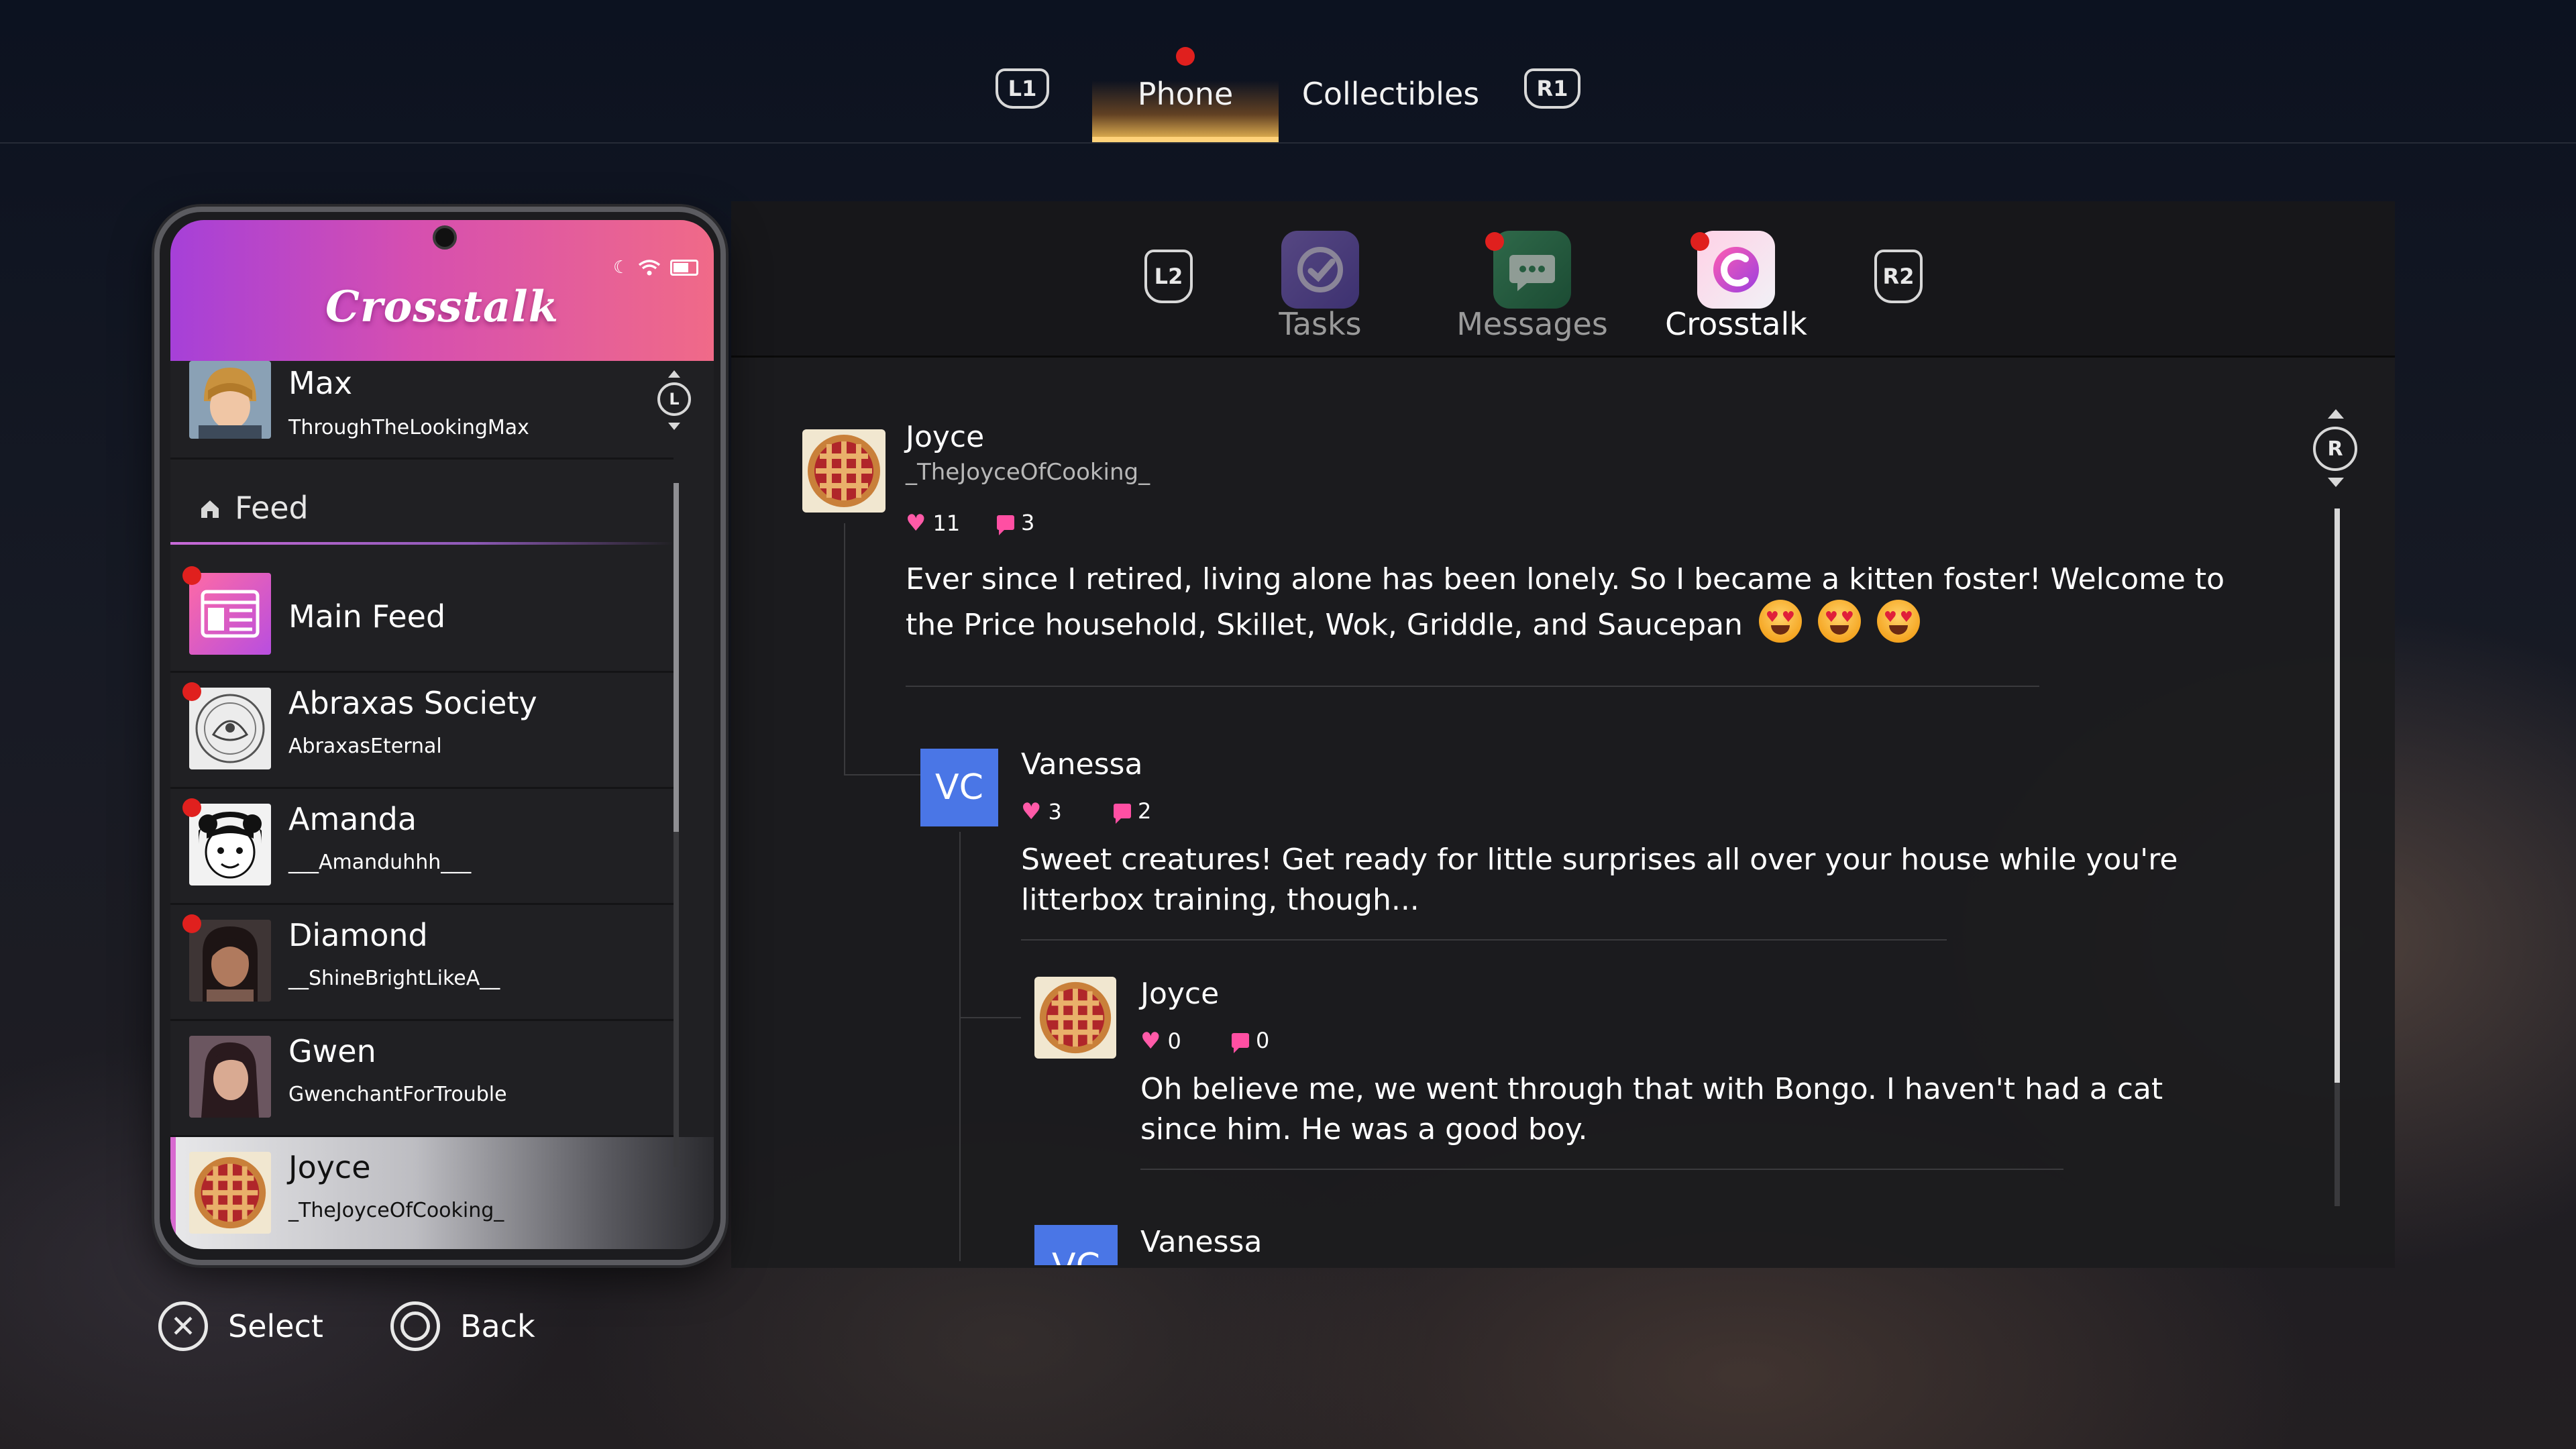 Image resolution: width=2576 pixels, height=1449 pixels. Describe the element at coordinates (394, 978) in the screenshot. I see `contact-handle: __ShineBrightLikeA__` at that location.